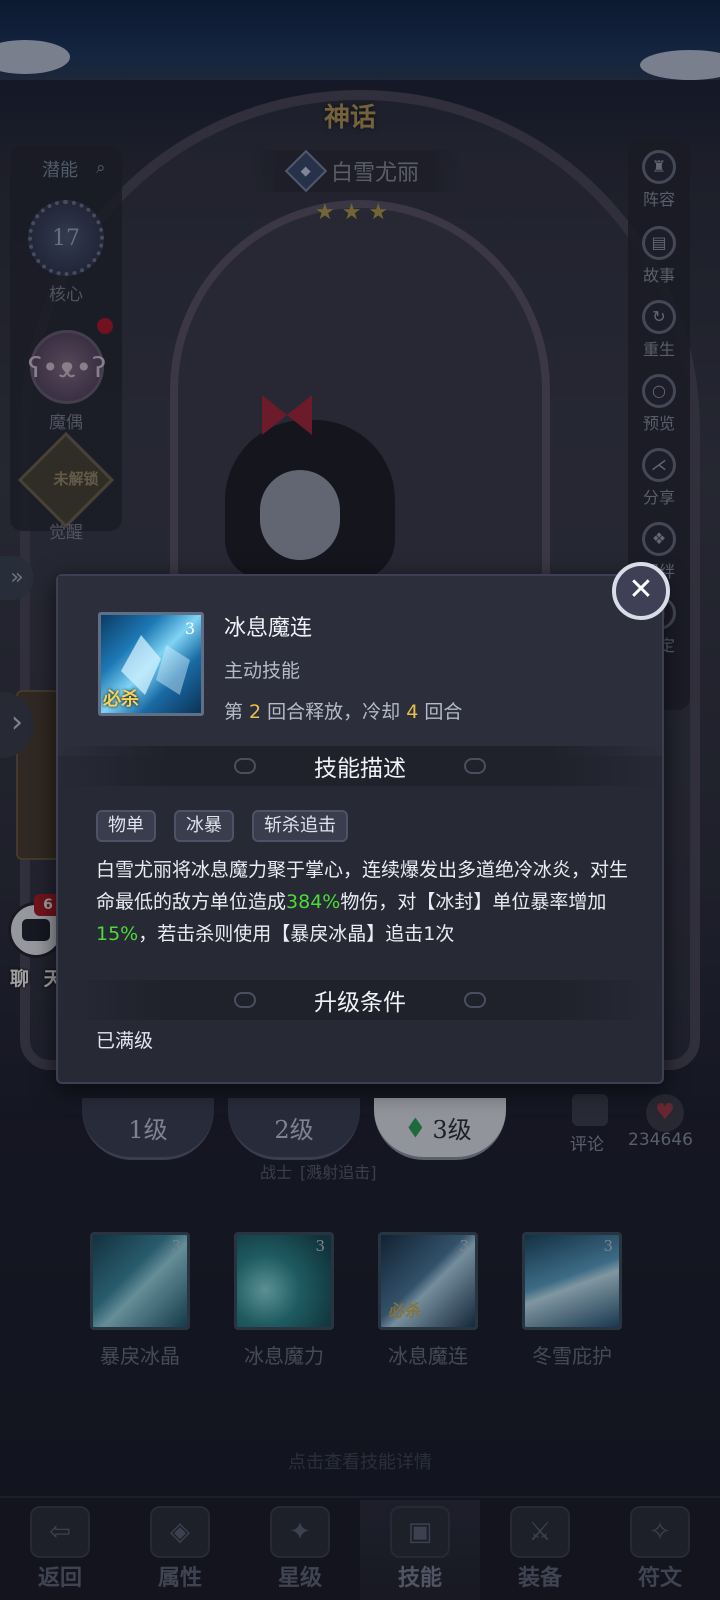 This screenshot has height=1600, width=720. I want to click on damage-value: 384%, so click(313, 902).